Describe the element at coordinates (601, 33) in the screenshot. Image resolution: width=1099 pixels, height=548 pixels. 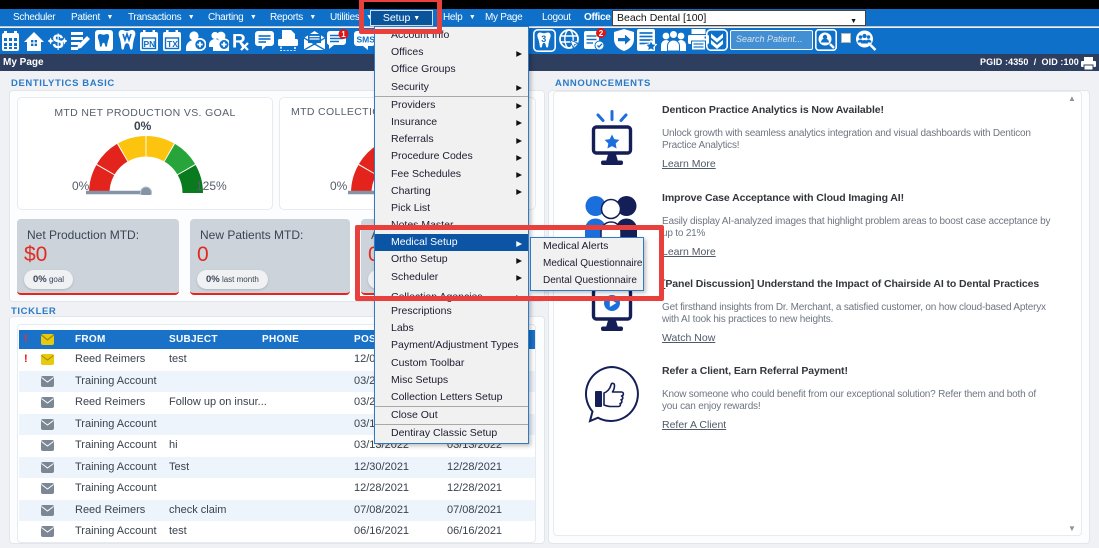
I see `svg-text: 2` at that location.